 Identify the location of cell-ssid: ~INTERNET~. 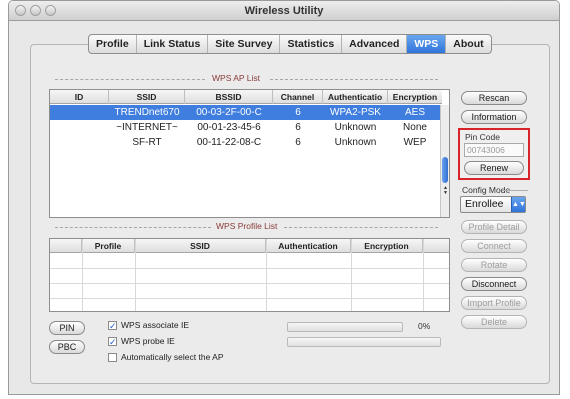
(147, 127).